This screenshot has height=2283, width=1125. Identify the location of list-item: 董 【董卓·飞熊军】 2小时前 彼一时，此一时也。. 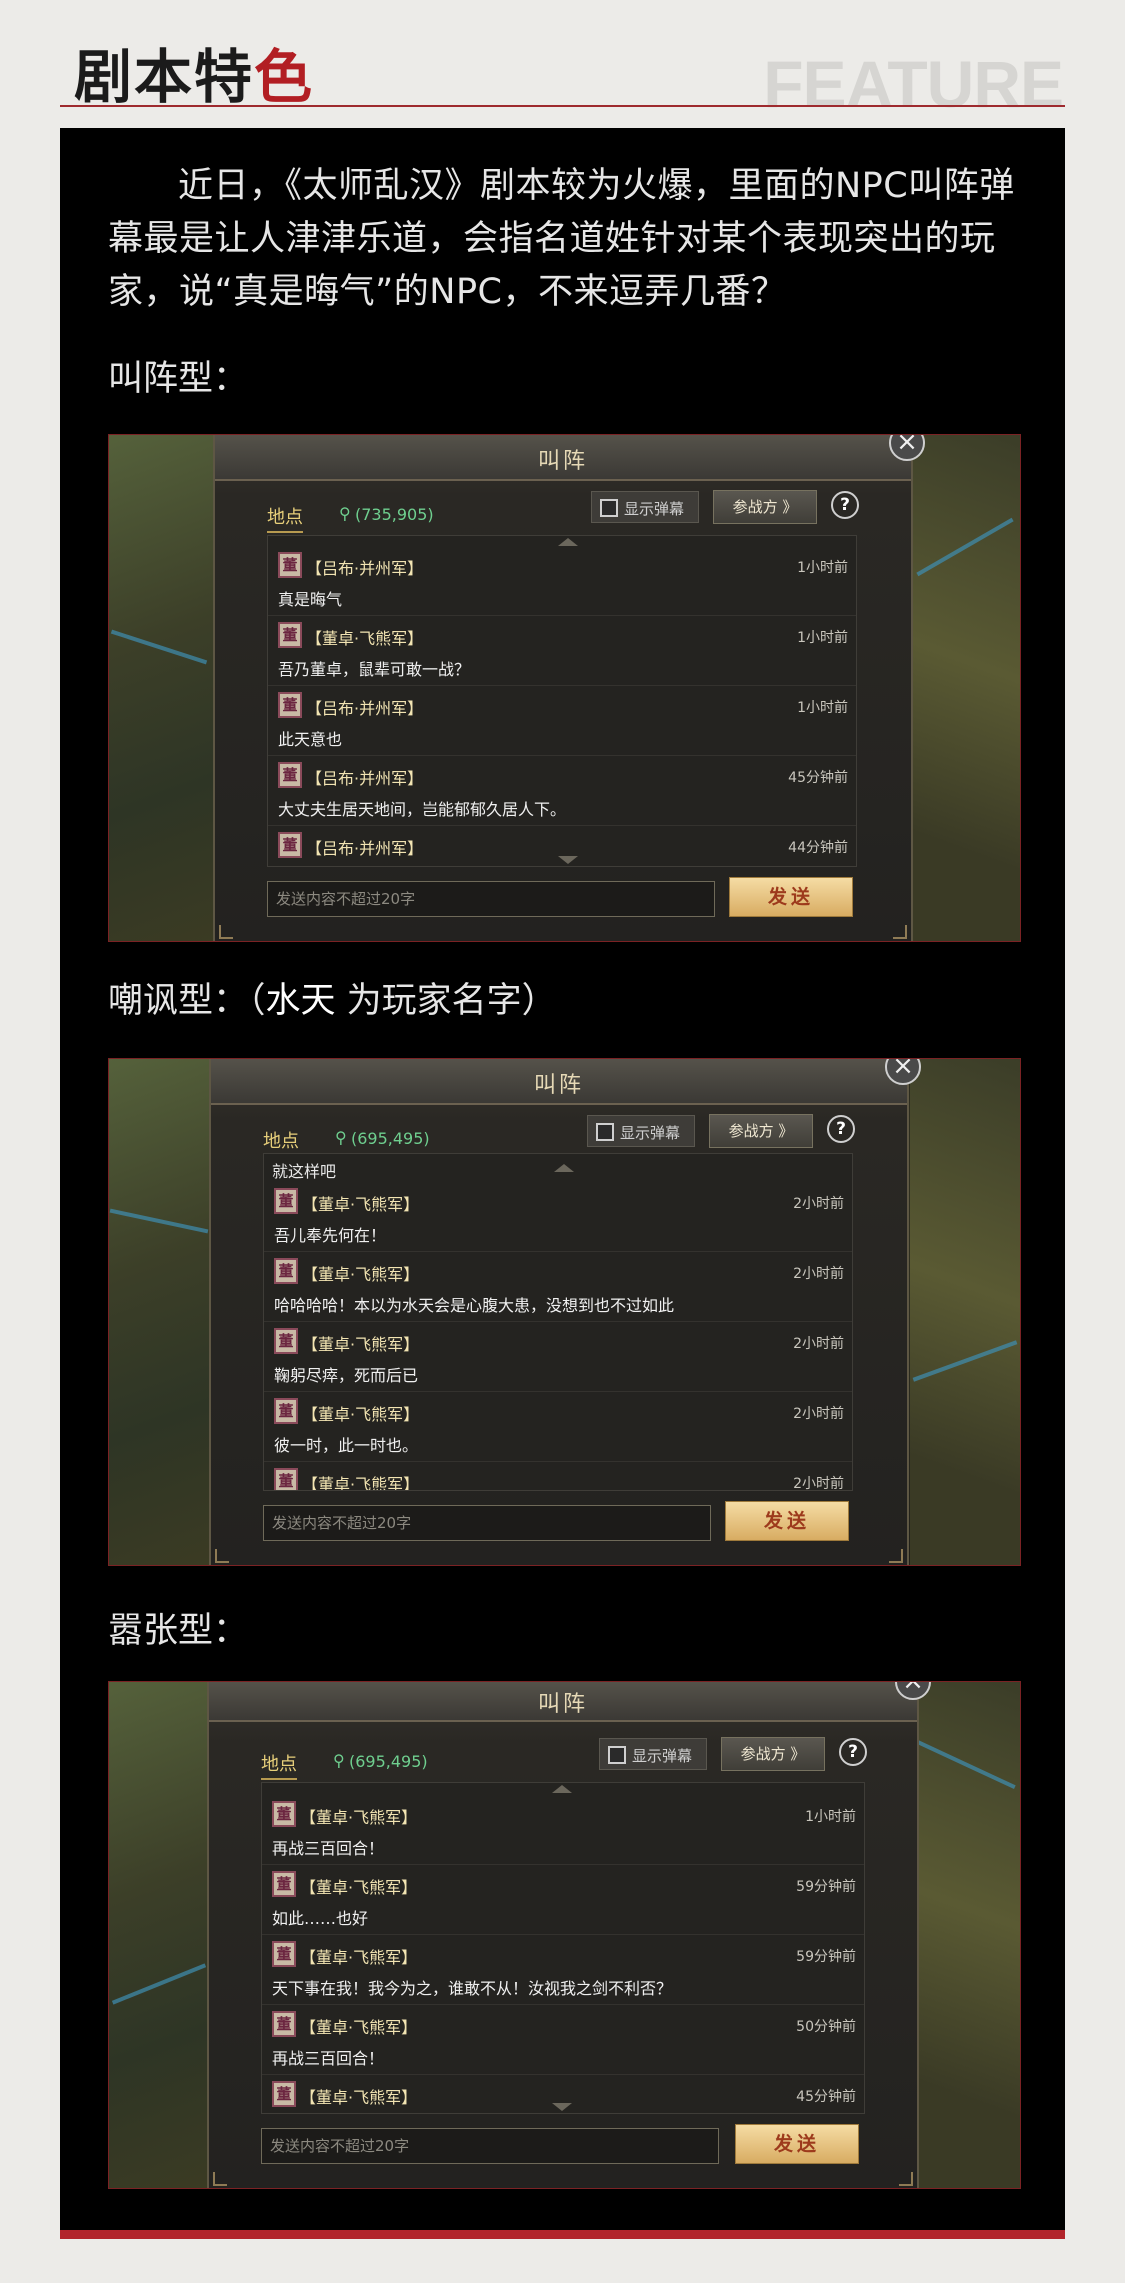
(558, 1427).